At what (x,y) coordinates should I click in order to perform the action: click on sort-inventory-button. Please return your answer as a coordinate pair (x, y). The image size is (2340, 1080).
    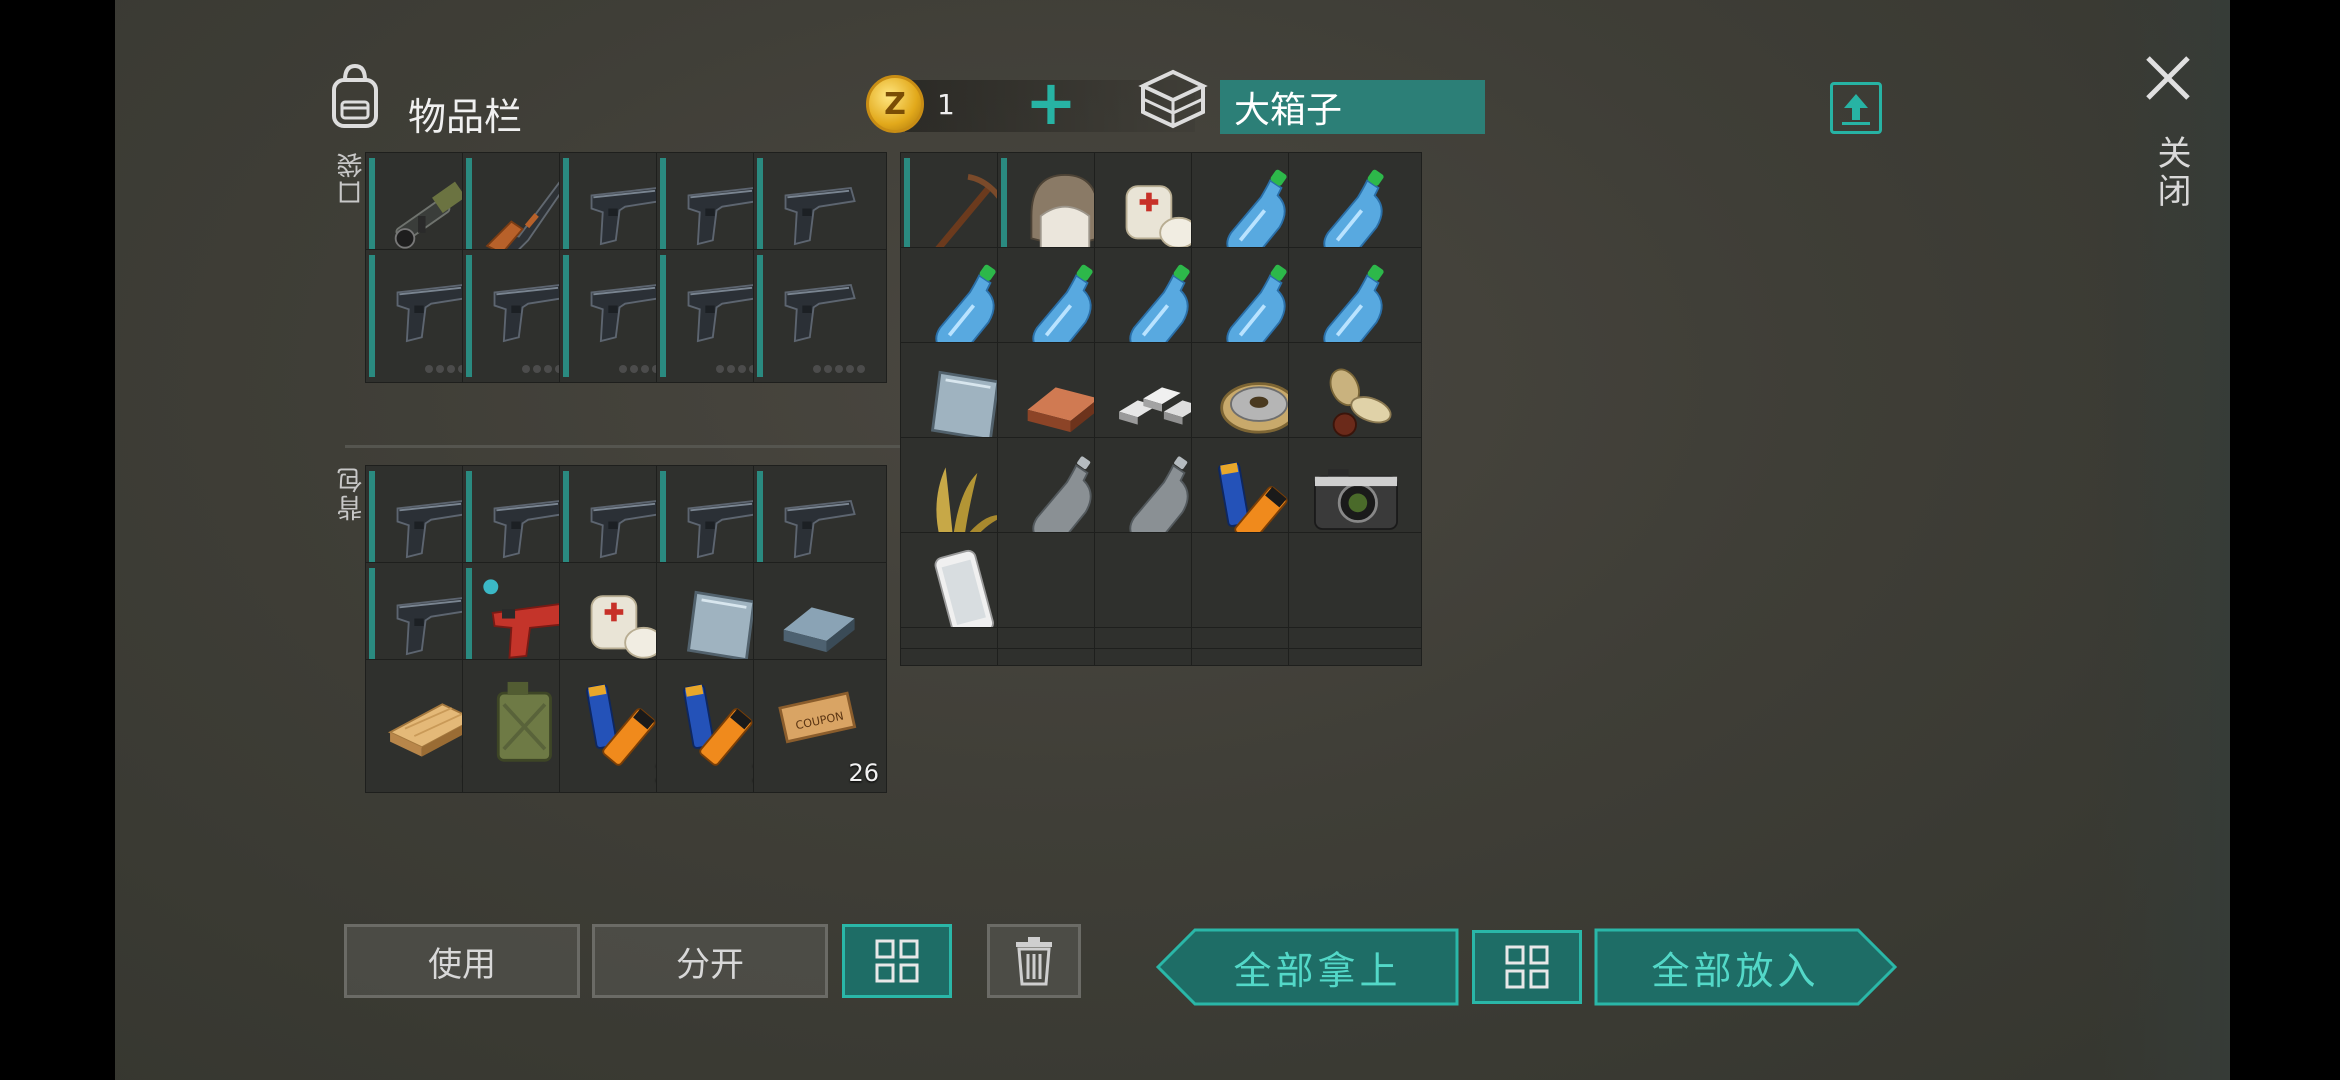
    Looking at the image, I should click on (897, 961).